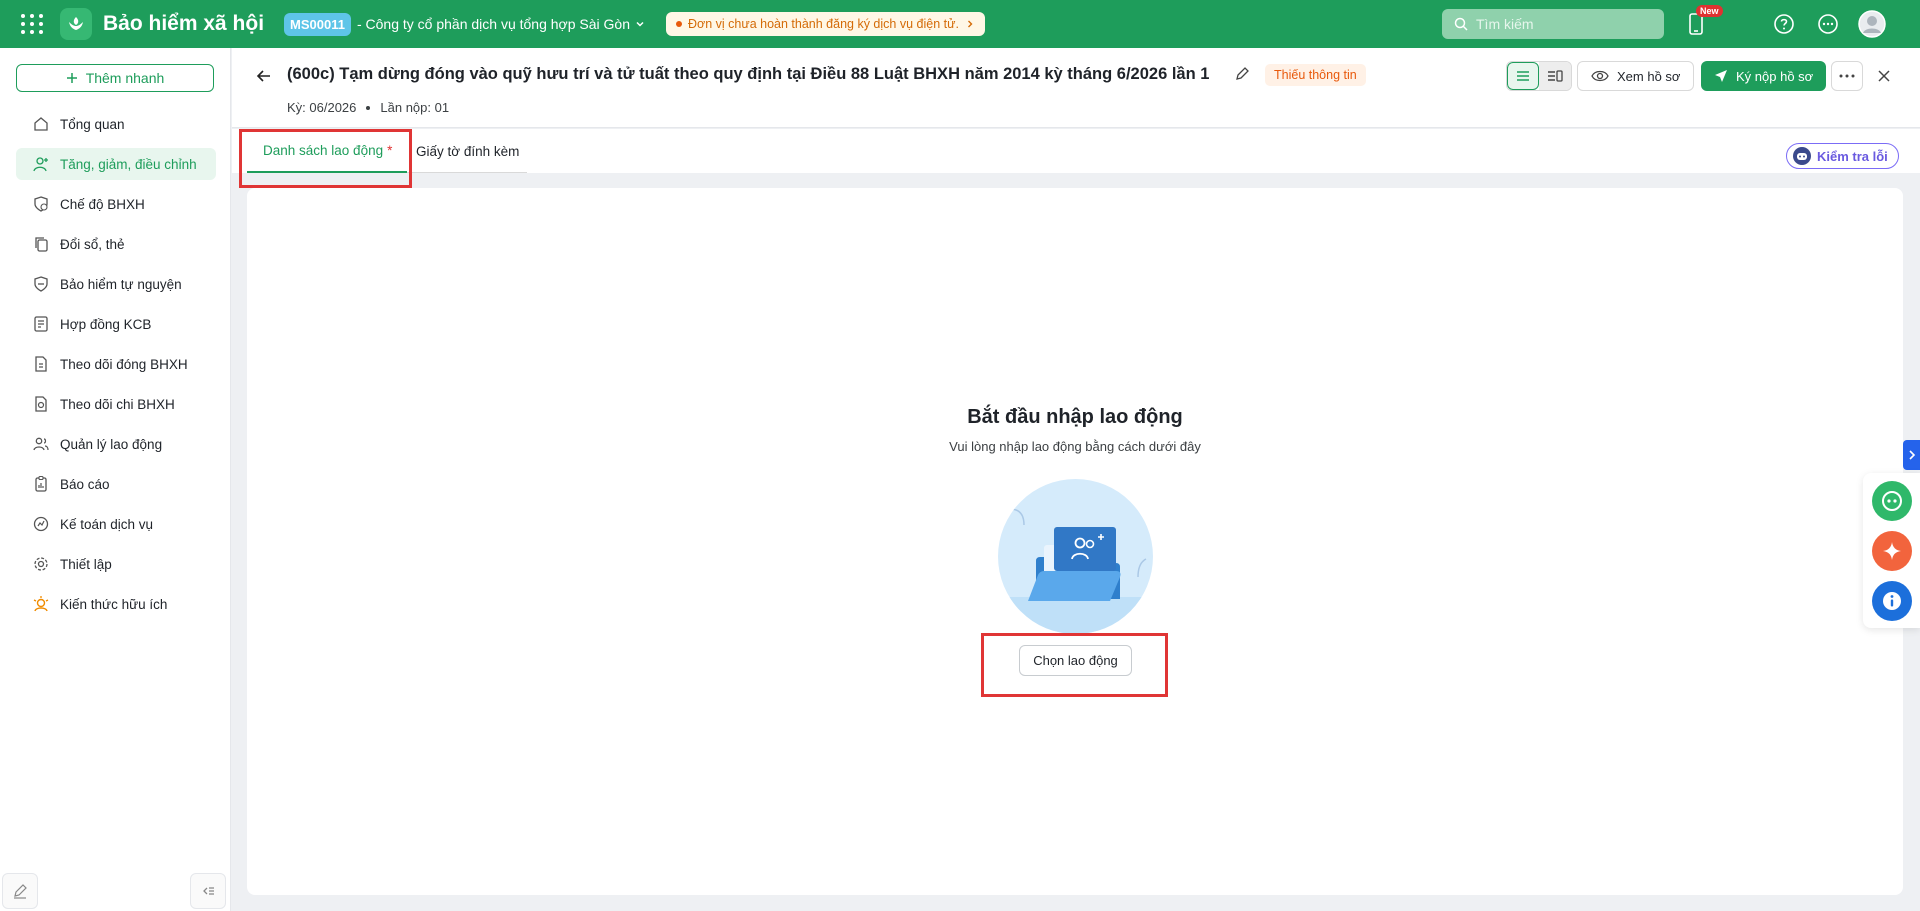 This screenshot has height=911, width=1920. I want to click on sidebar-item-settings: Thiết lập, so click(116, 564).